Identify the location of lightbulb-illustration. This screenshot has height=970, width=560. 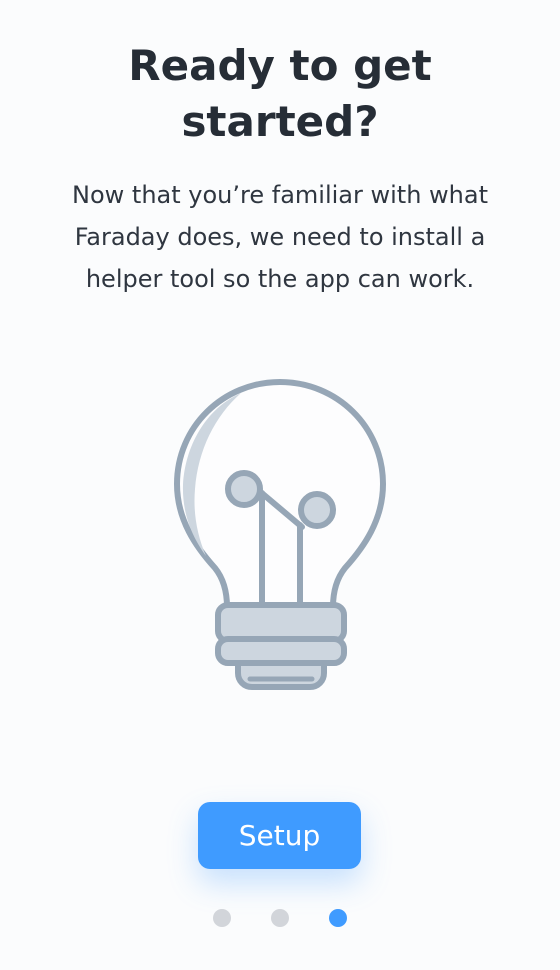
(280, 540).